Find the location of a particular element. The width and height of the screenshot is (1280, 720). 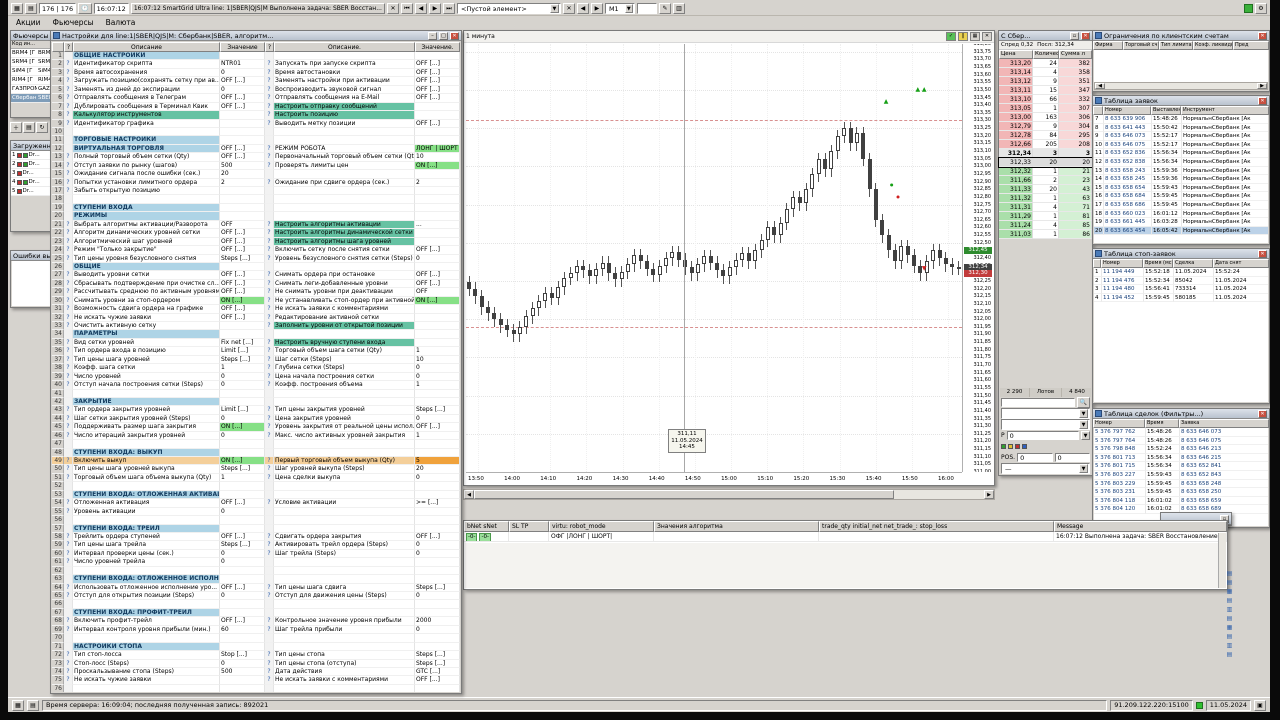

ladder-search-input is located at coordinates (1038, 402).